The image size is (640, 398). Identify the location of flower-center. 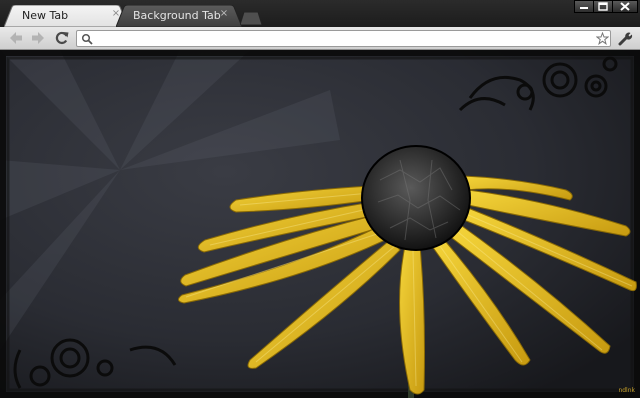
(416, 198).